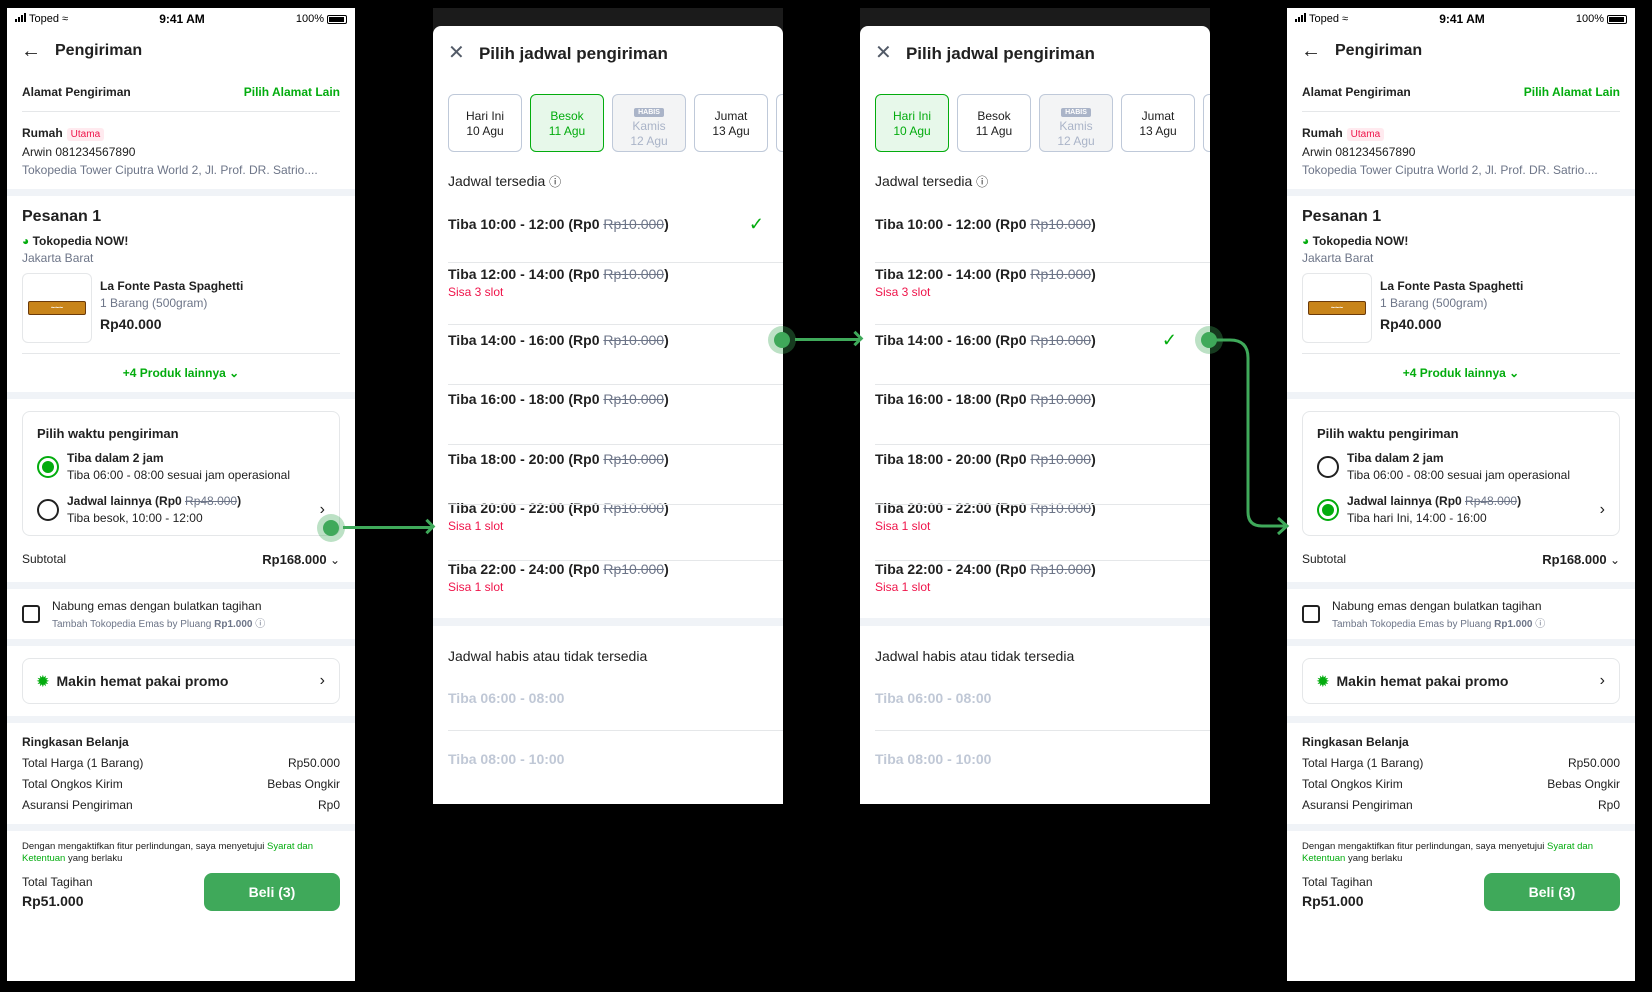 This screenshot has height=992, width=1652. What do you see at coordinates (126, 501) in the screenshot?
I see `option-schedule-title: Jadwal lainnya (Rp0` at bounding box center [126, 501].